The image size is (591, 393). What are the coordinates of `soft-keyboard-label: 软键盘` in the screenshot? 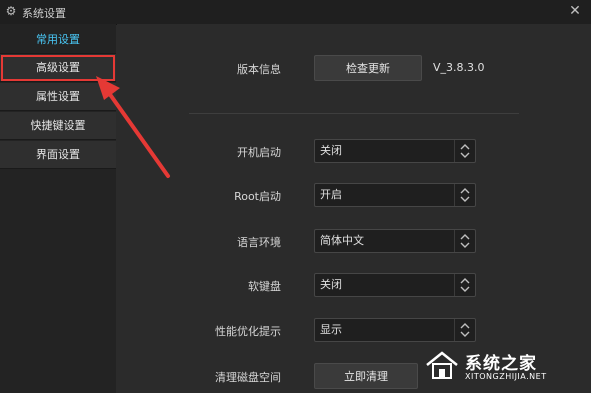 It's located at (264, 286).